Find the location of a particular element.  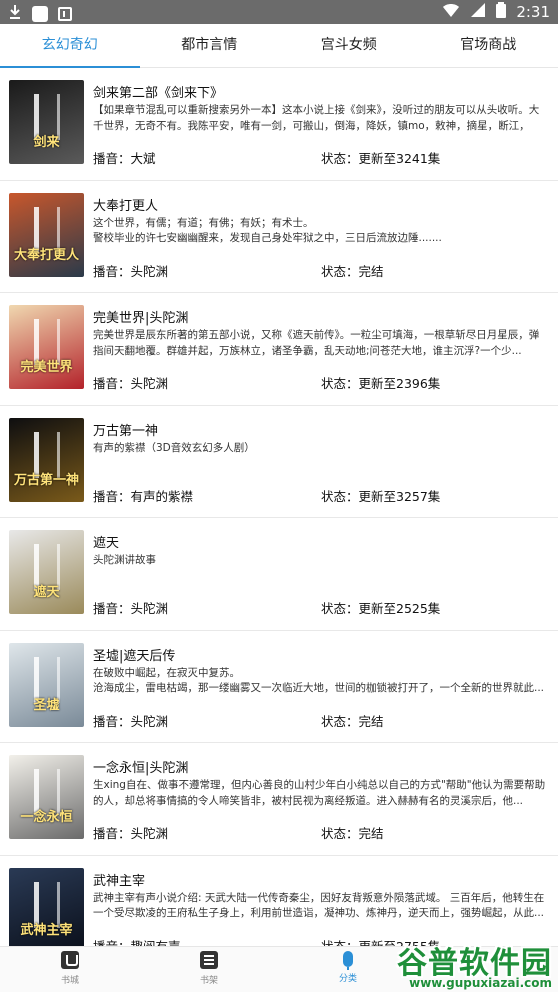

nav-bookshelf-label: 书架 is located at coordinates (208, 981).